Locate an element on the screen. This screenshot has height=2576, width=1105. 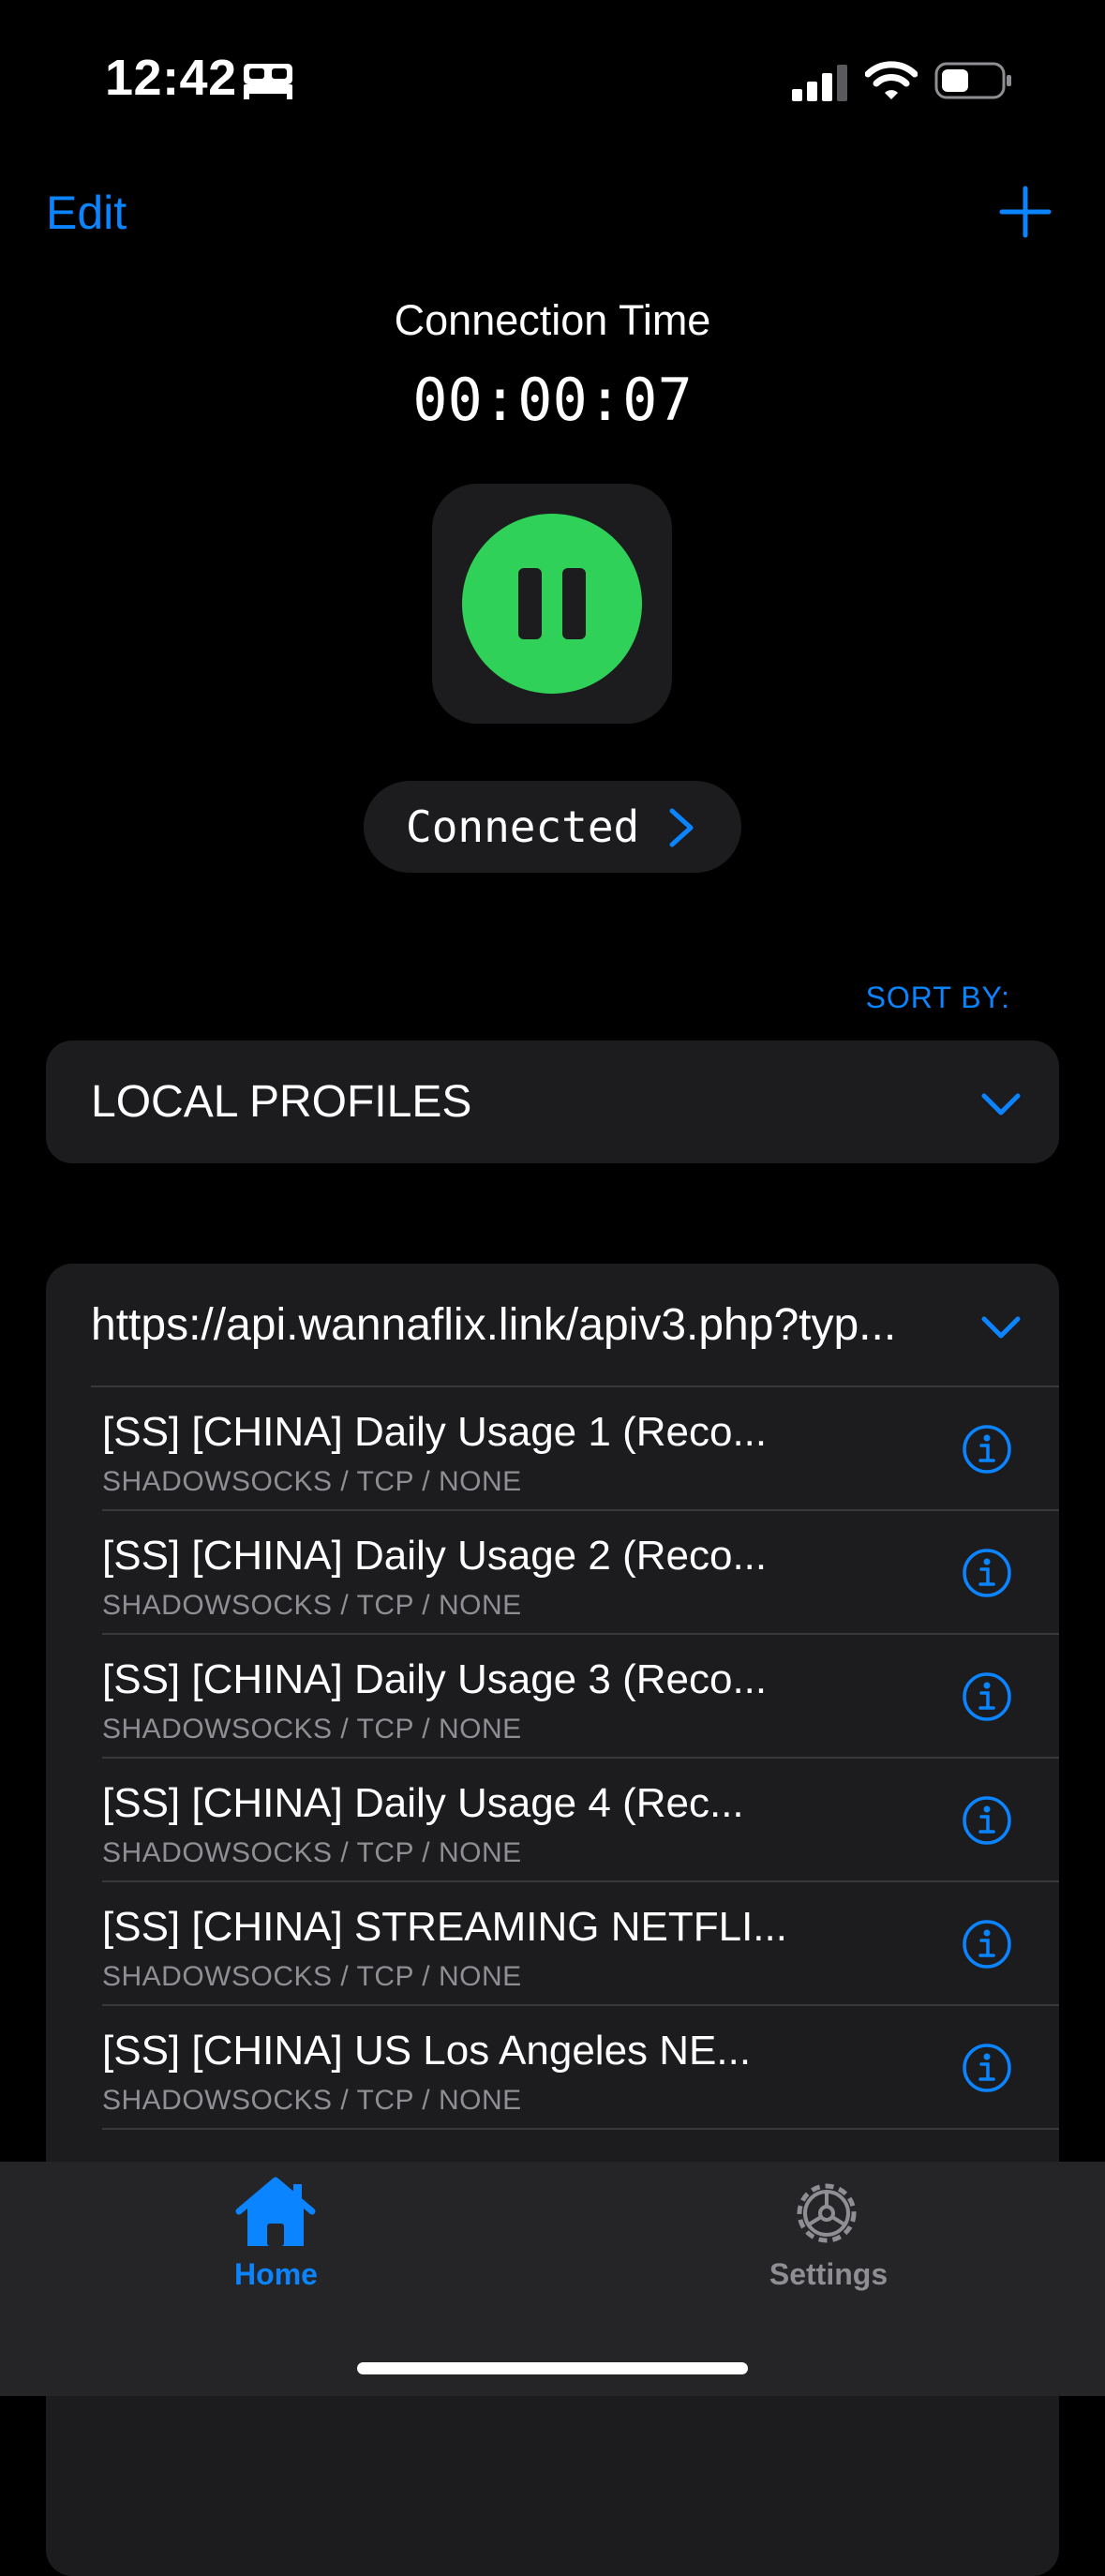
pause-icon-bar is located at coordinates (574, 603).